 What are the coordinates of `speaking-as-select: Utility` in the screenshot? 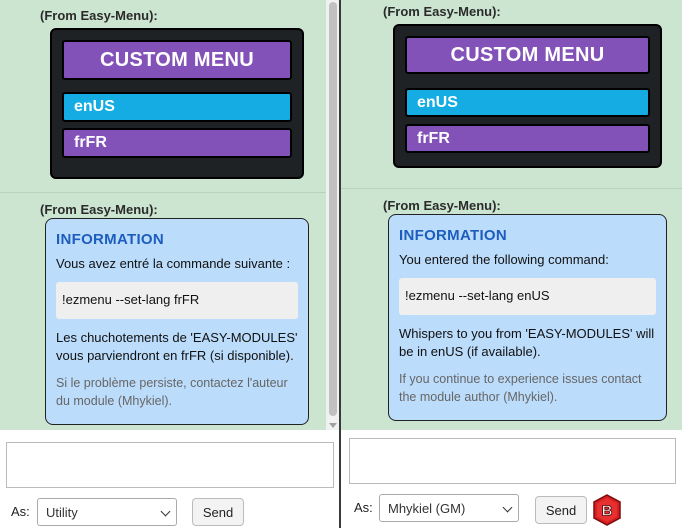 It's located at (107, 512).